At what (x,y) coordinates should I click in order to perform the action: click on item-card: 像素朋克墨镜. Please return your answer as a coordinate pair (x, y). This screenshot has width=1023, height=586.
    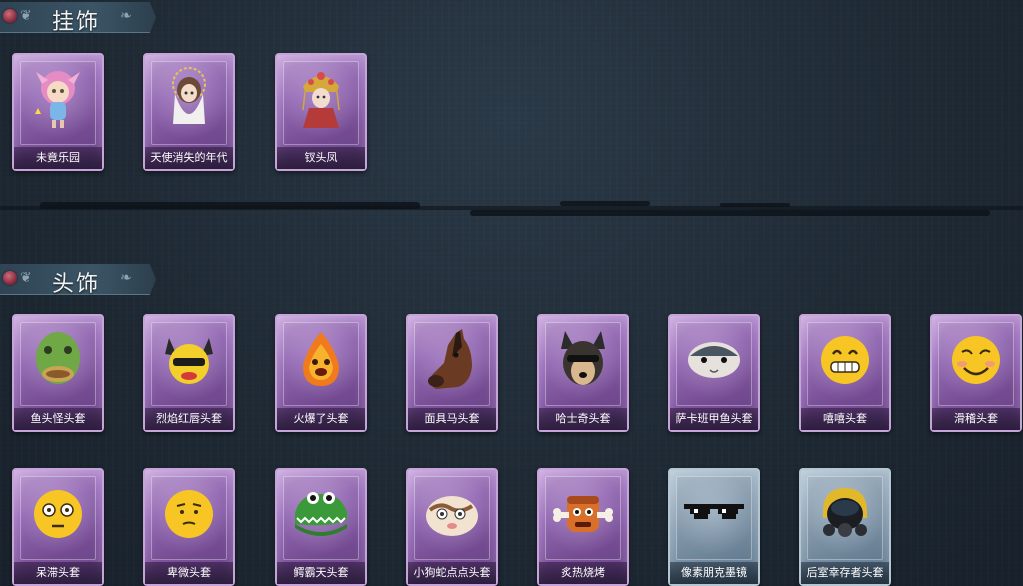
    Looking at the image, I should click on (714, 527).